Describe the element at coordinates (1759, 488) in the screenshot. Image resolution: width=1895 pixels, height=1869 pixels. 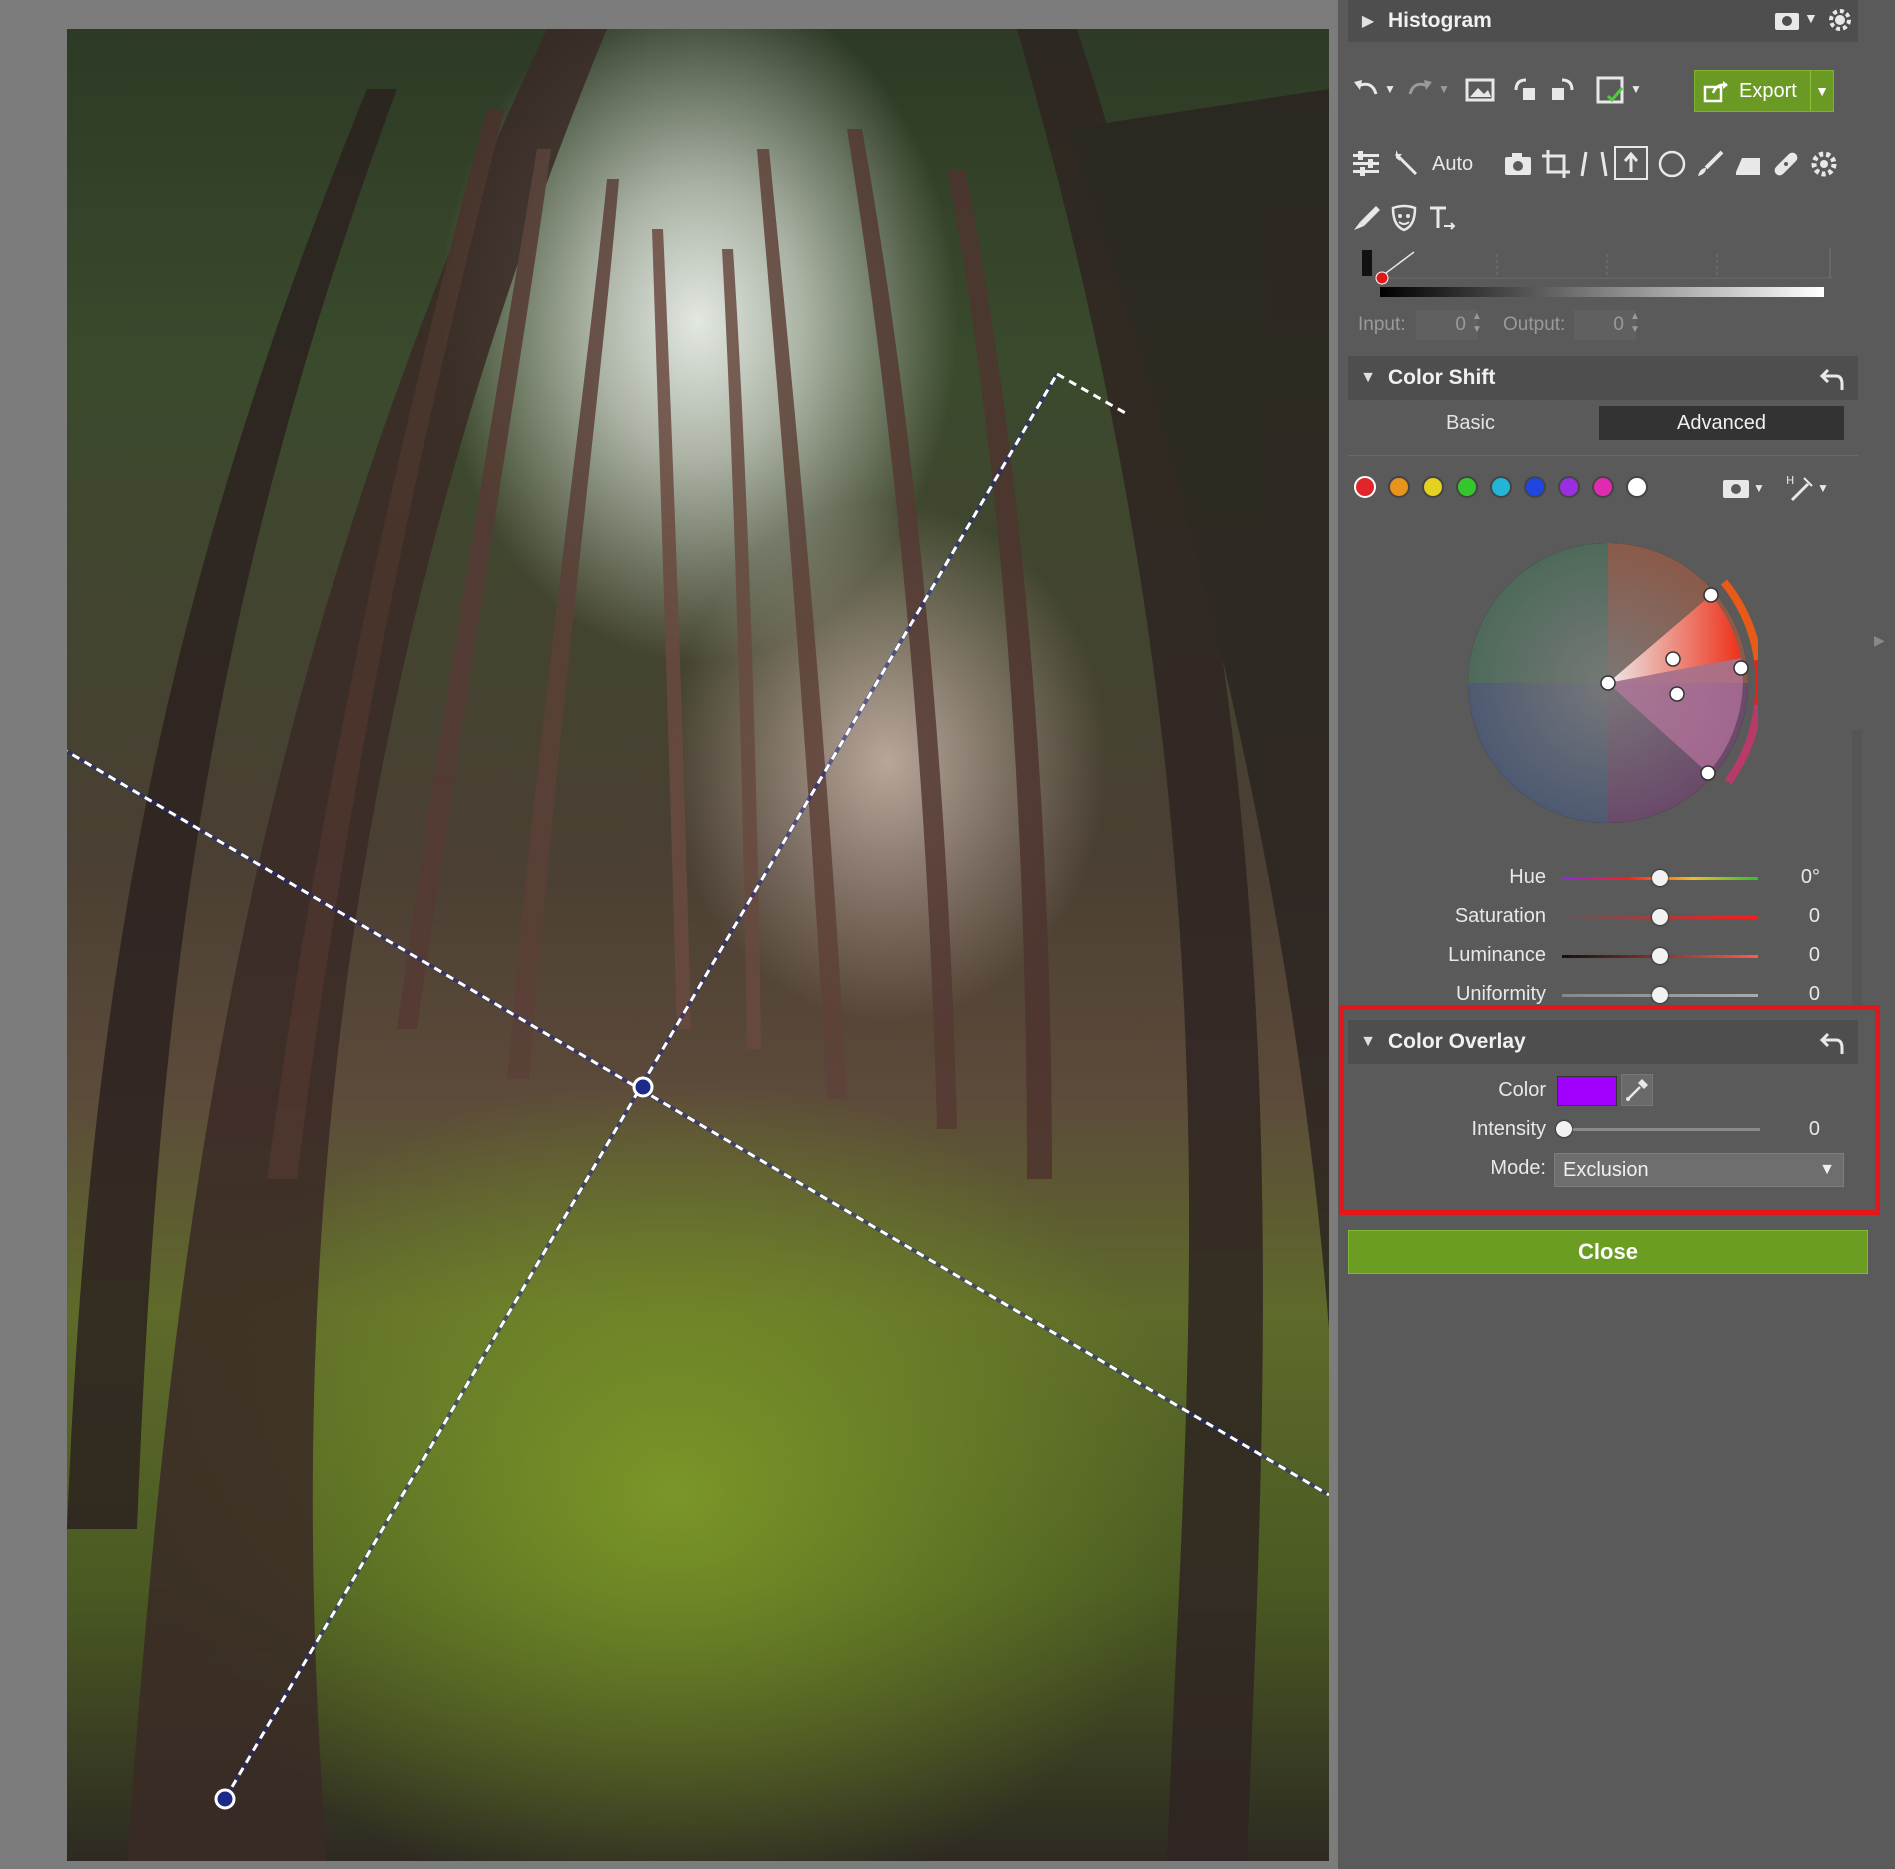
I see `view-options-chevron-icon: ▼` at that location.